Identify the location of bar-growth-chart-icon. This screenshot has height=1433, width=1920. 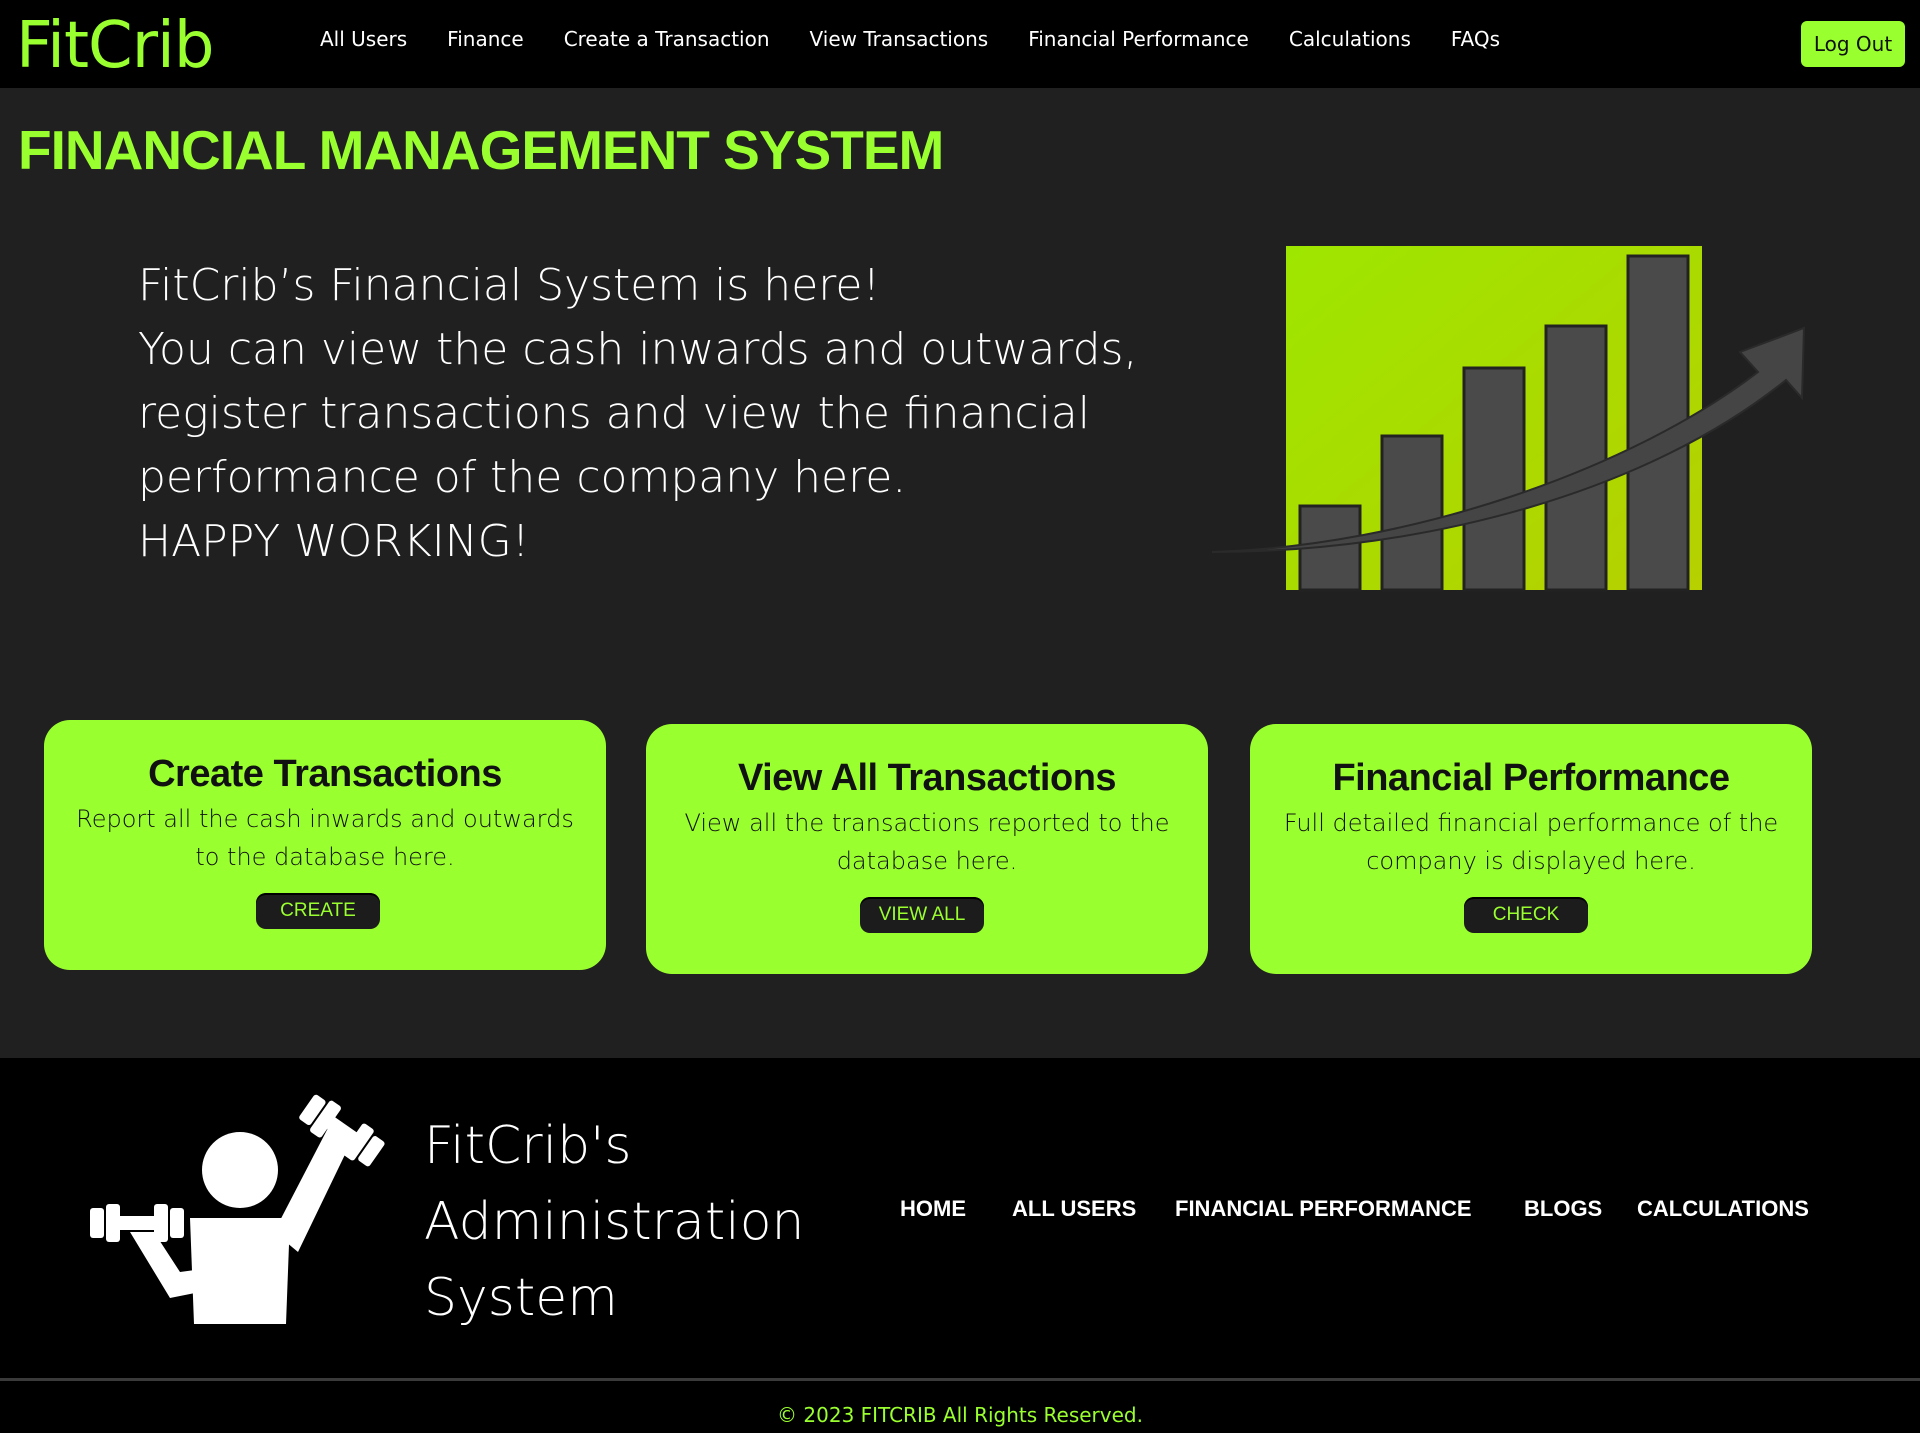
(1508, 419).